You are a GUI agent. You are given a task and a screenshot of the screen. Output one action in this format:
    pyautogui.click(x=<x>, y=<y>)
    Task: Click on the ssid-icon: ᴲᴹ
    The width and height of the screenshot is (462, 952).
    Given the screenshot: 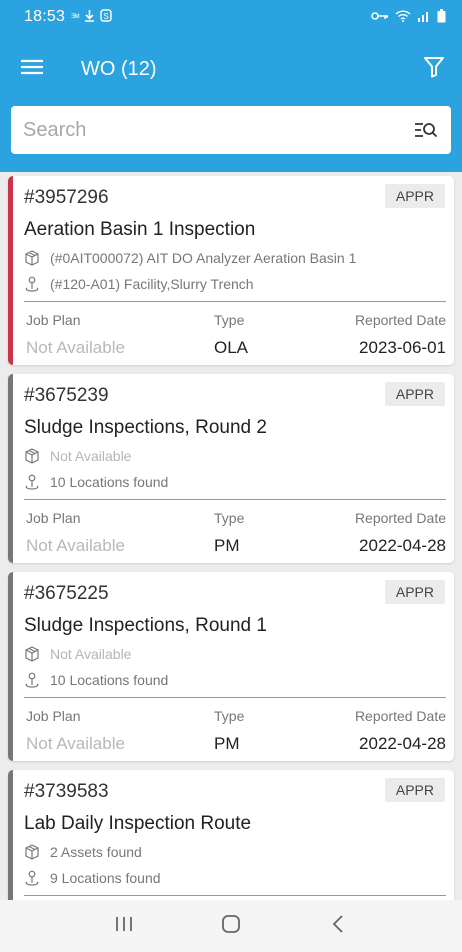 What is the action you would take?
    pyautogui.click(x=75, y=17)
    